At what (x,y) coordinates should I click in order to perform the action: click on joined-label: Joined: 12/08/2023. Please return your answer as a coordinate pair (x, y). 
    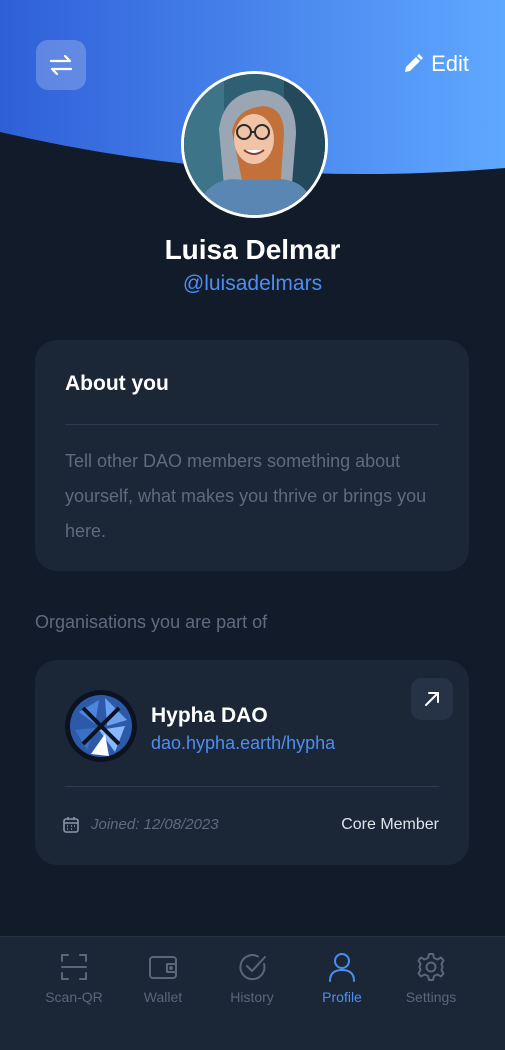
    Looking at the image, I should click on (155, 824).